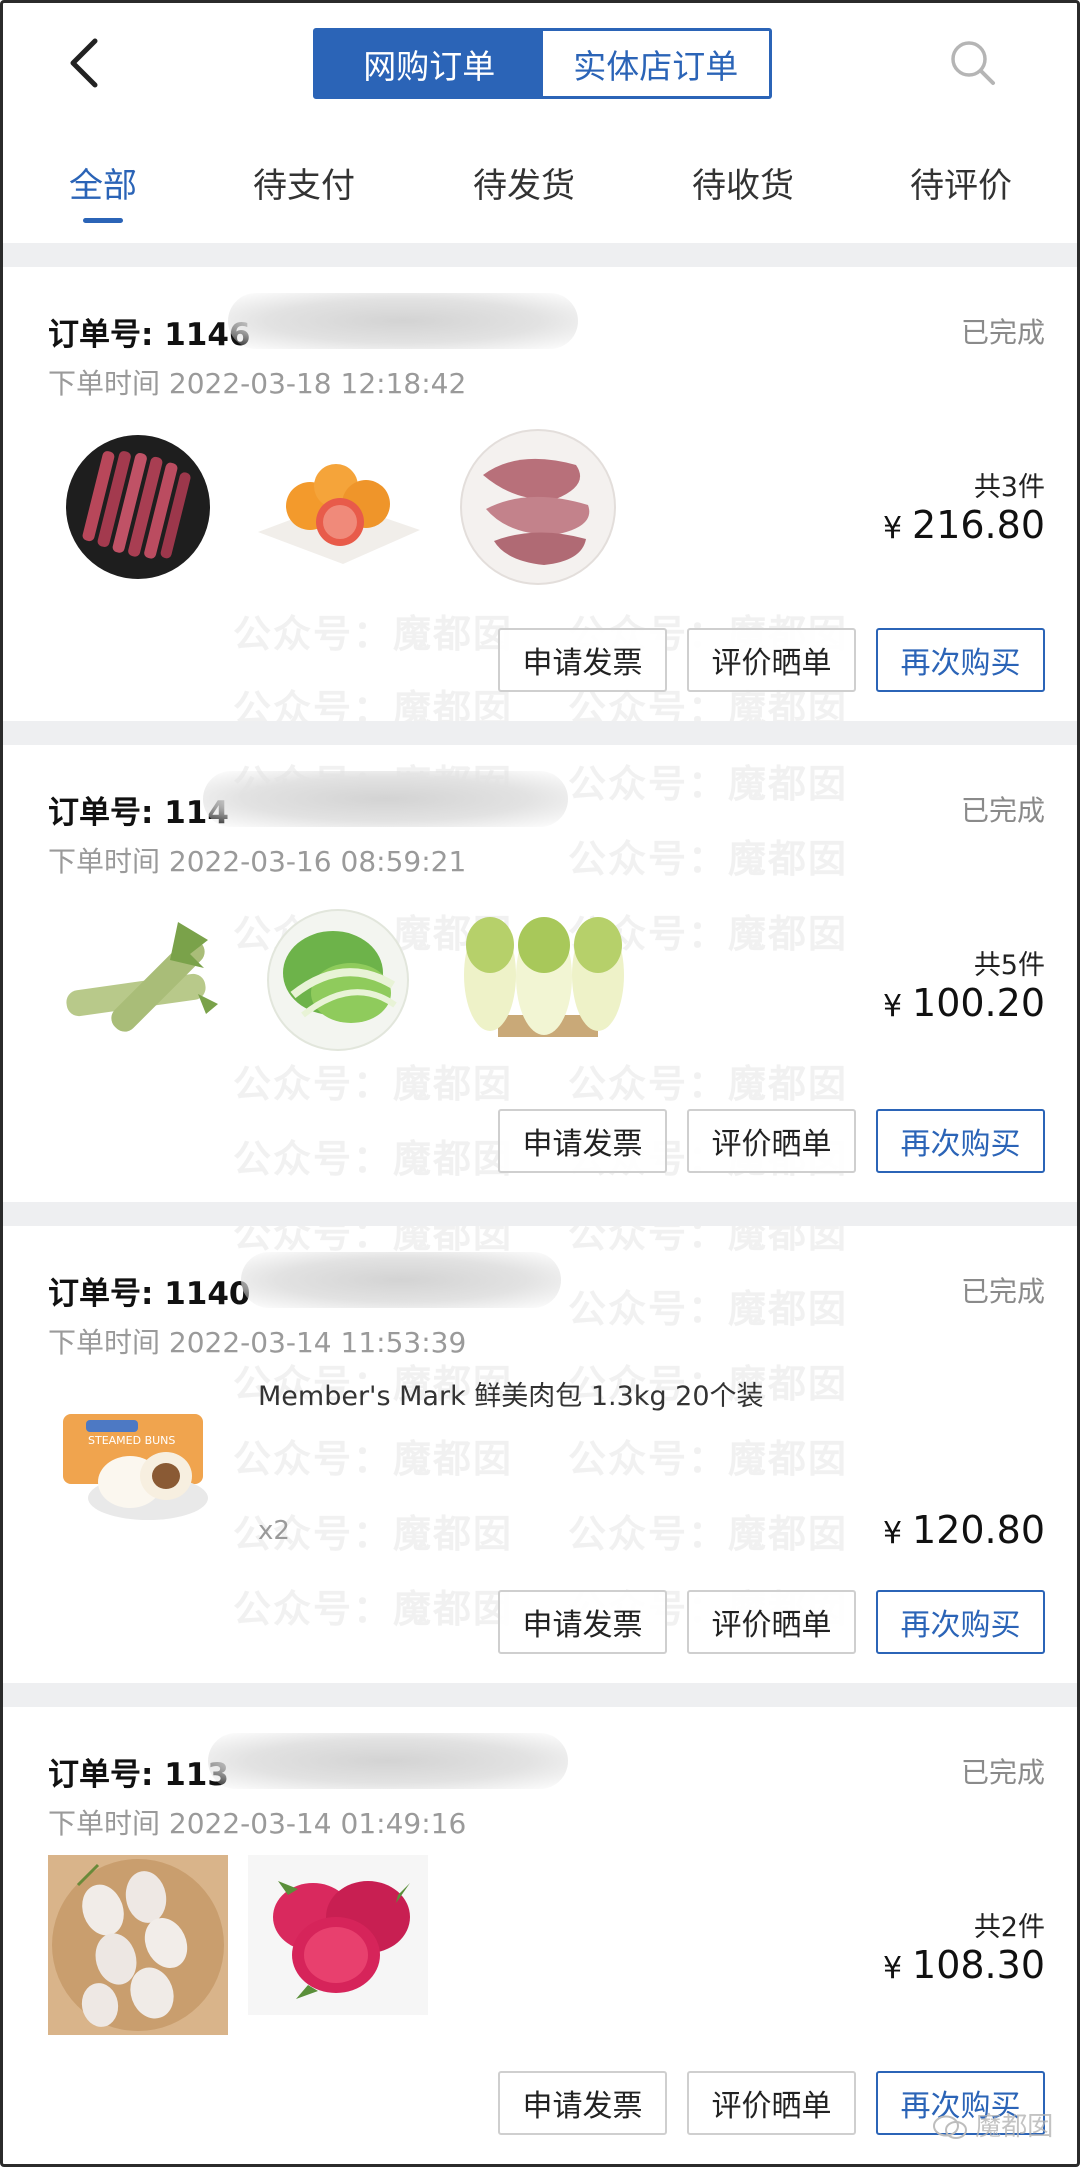 The image size is (1080, 2167). I want to click on item-count: 共5件, so click(1009, 965).